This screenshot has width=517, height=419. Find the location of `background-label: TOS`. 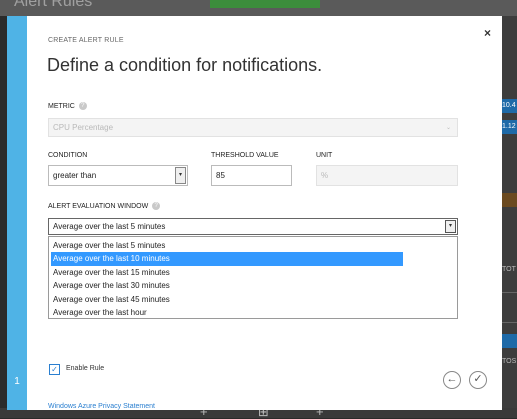

background-label: TOS is located at coordinates (509, 361).